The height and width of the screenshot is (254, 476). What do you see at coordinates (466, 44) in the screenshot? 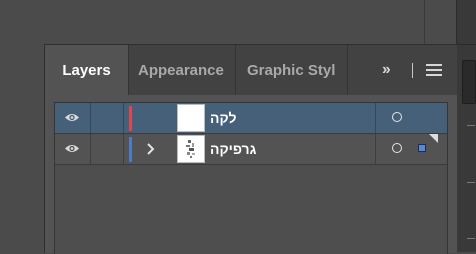
I see `toolbar-divider` at bounding box center [466, 44].